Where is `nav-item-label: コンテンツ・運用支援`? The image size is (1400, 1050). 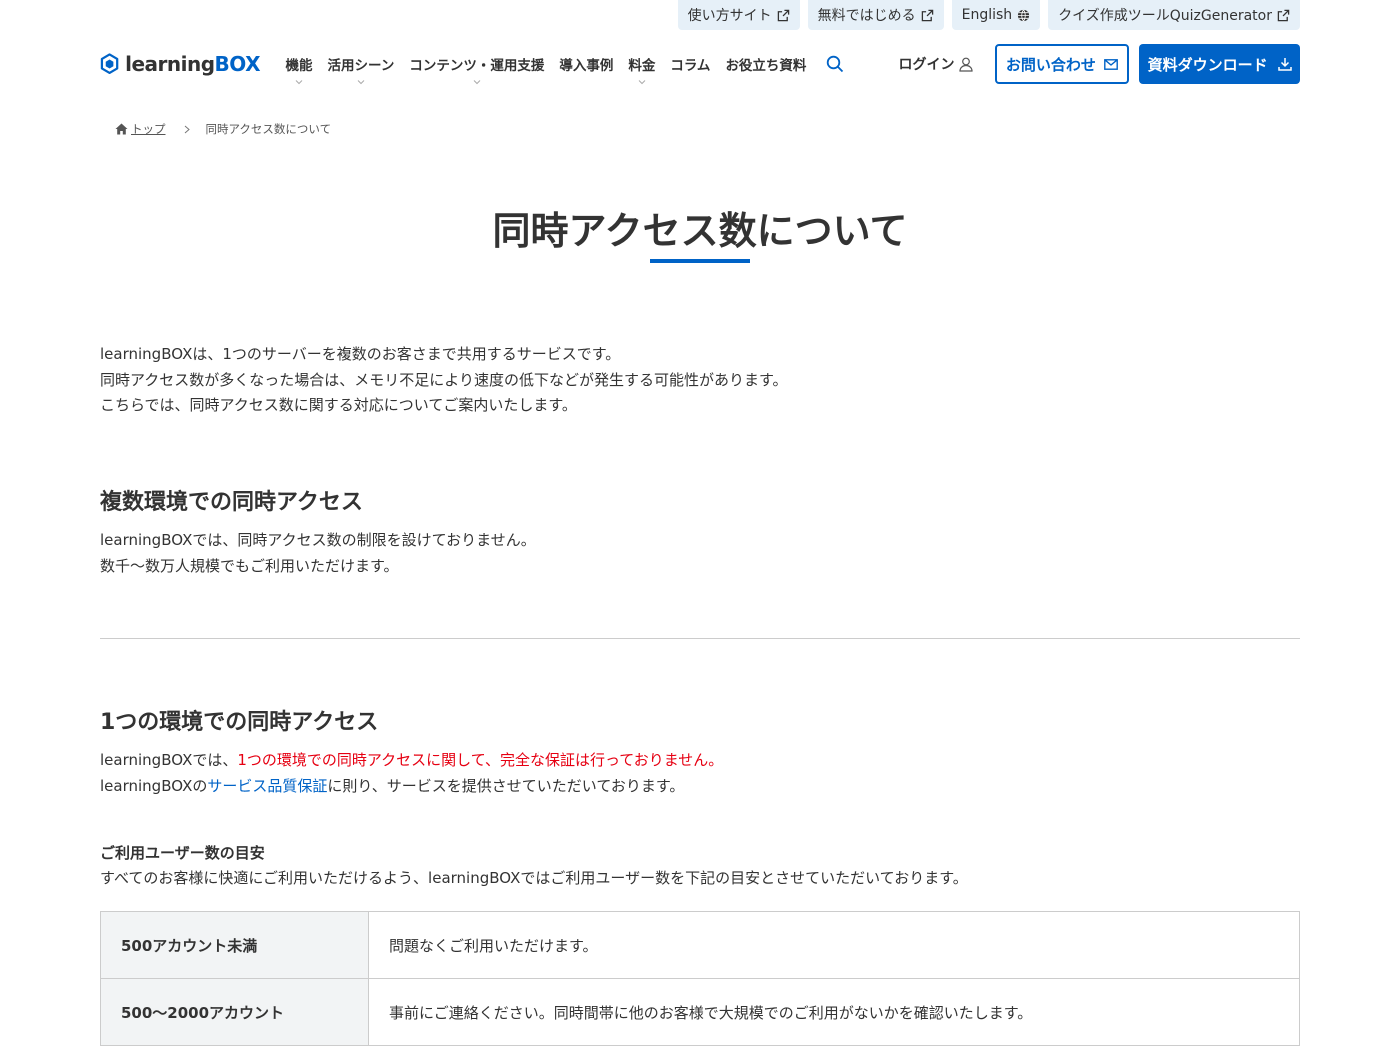
nav-item-label: コンテンツ・運用支援 is located at coordinates (477, 66).